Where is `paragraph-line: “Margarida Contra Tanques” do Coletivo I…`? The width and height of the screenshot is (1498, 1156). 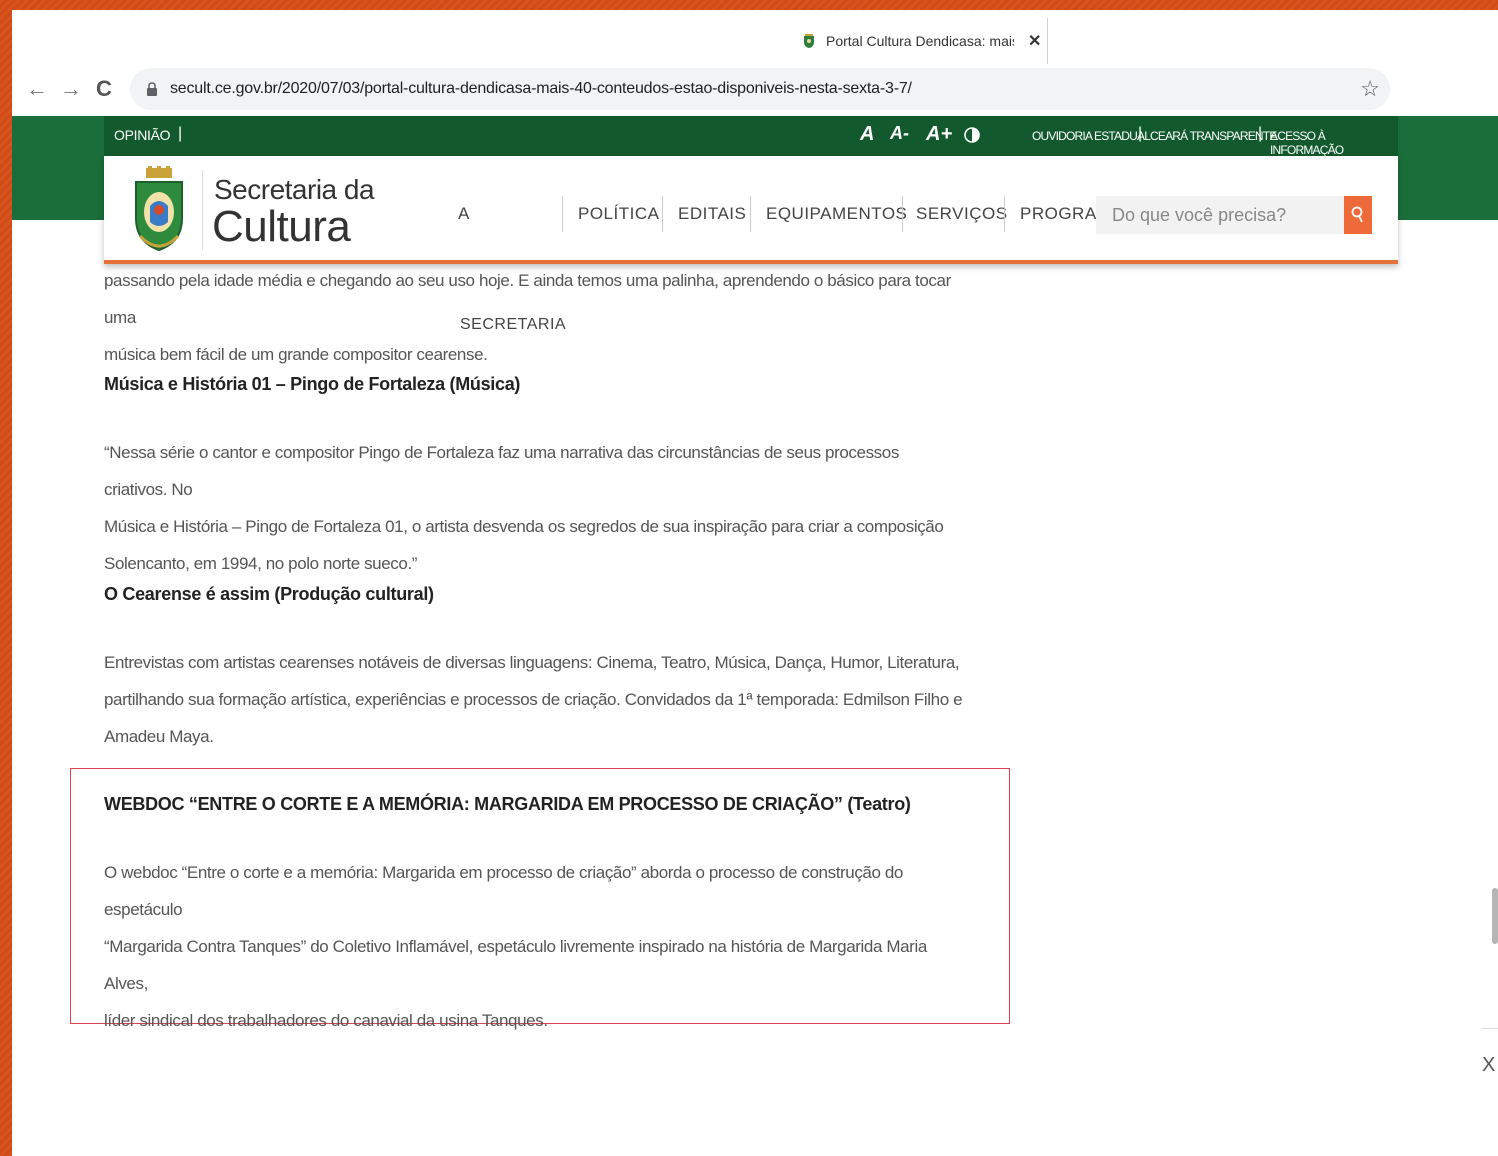
paragraph-line: “Margarida Contra Tanques” do Coletivo I… is located at coordinates (515, 965).